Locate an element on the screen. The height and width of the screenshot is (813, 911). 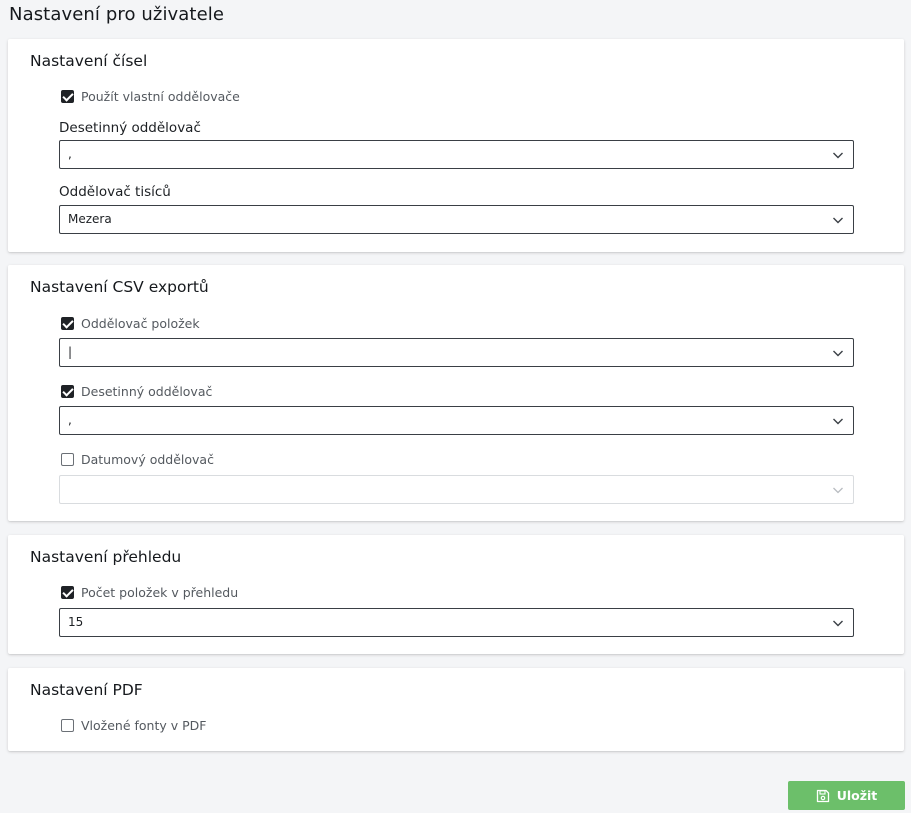
embedded-fonts-label: Vložené fonty v PDF is located at coordinates (143, 725).